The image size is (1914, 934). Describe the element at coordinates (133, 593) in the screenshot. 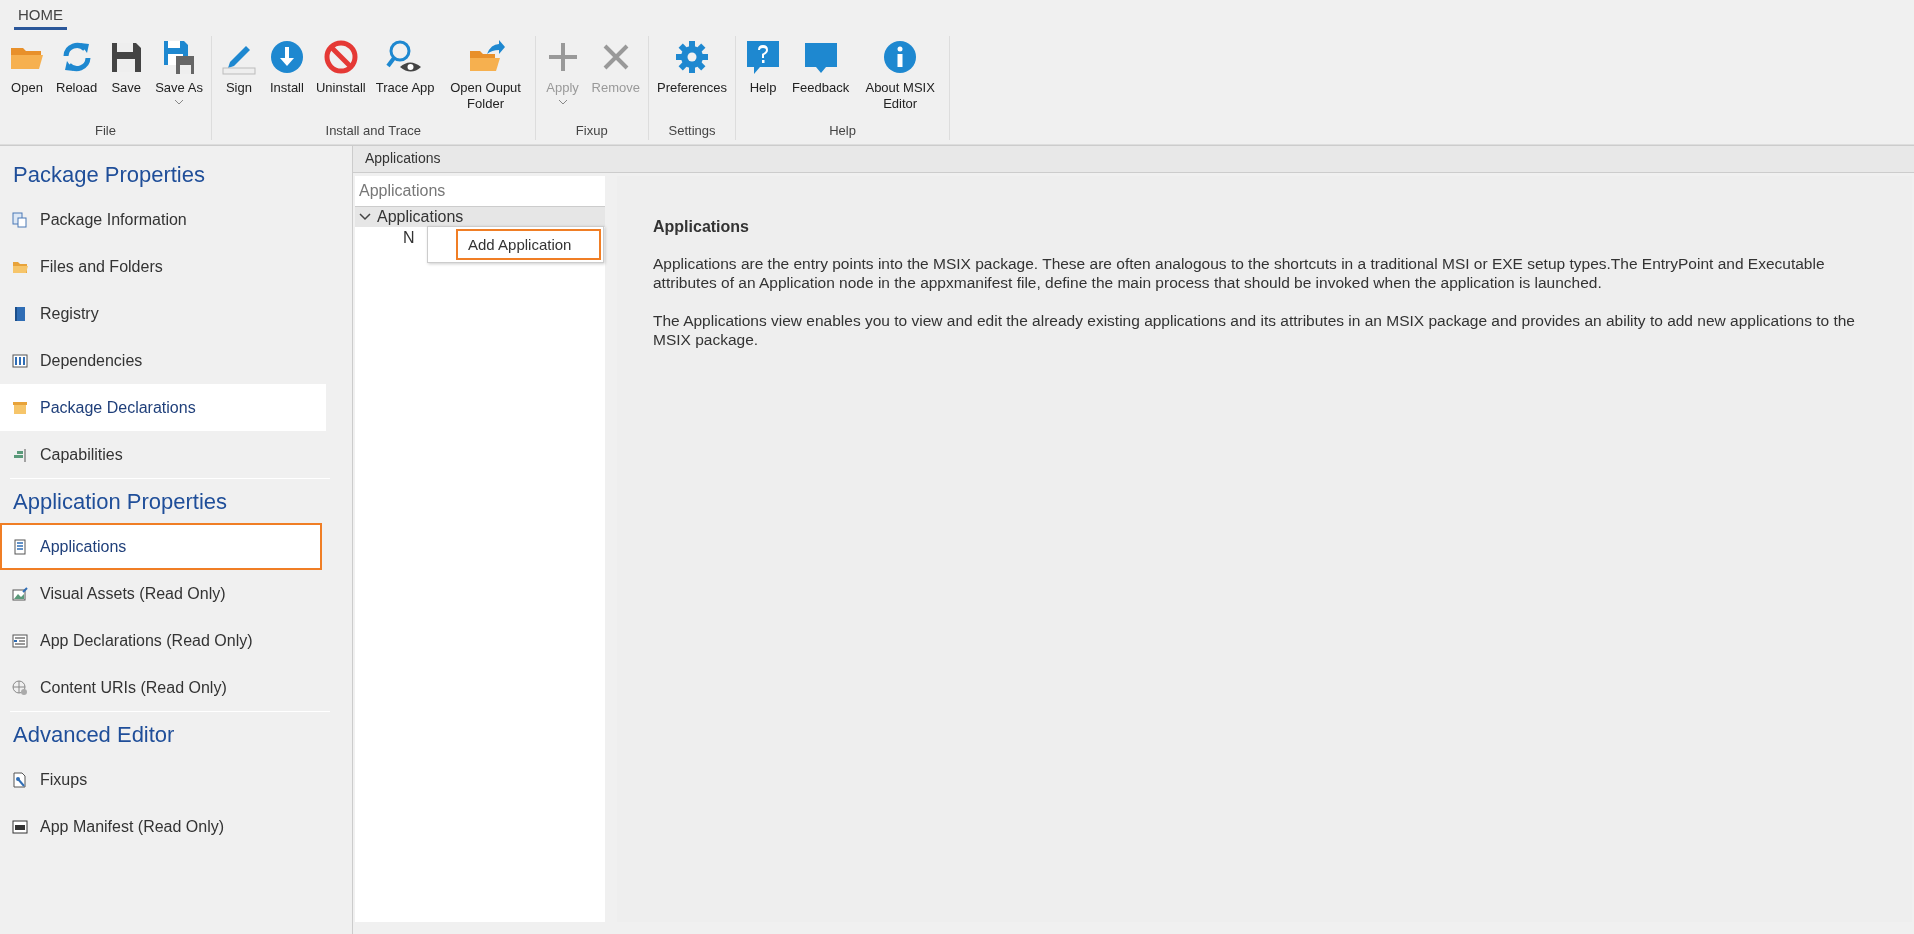

I see `item-label: Visual Assets (Read Only)` at that location.